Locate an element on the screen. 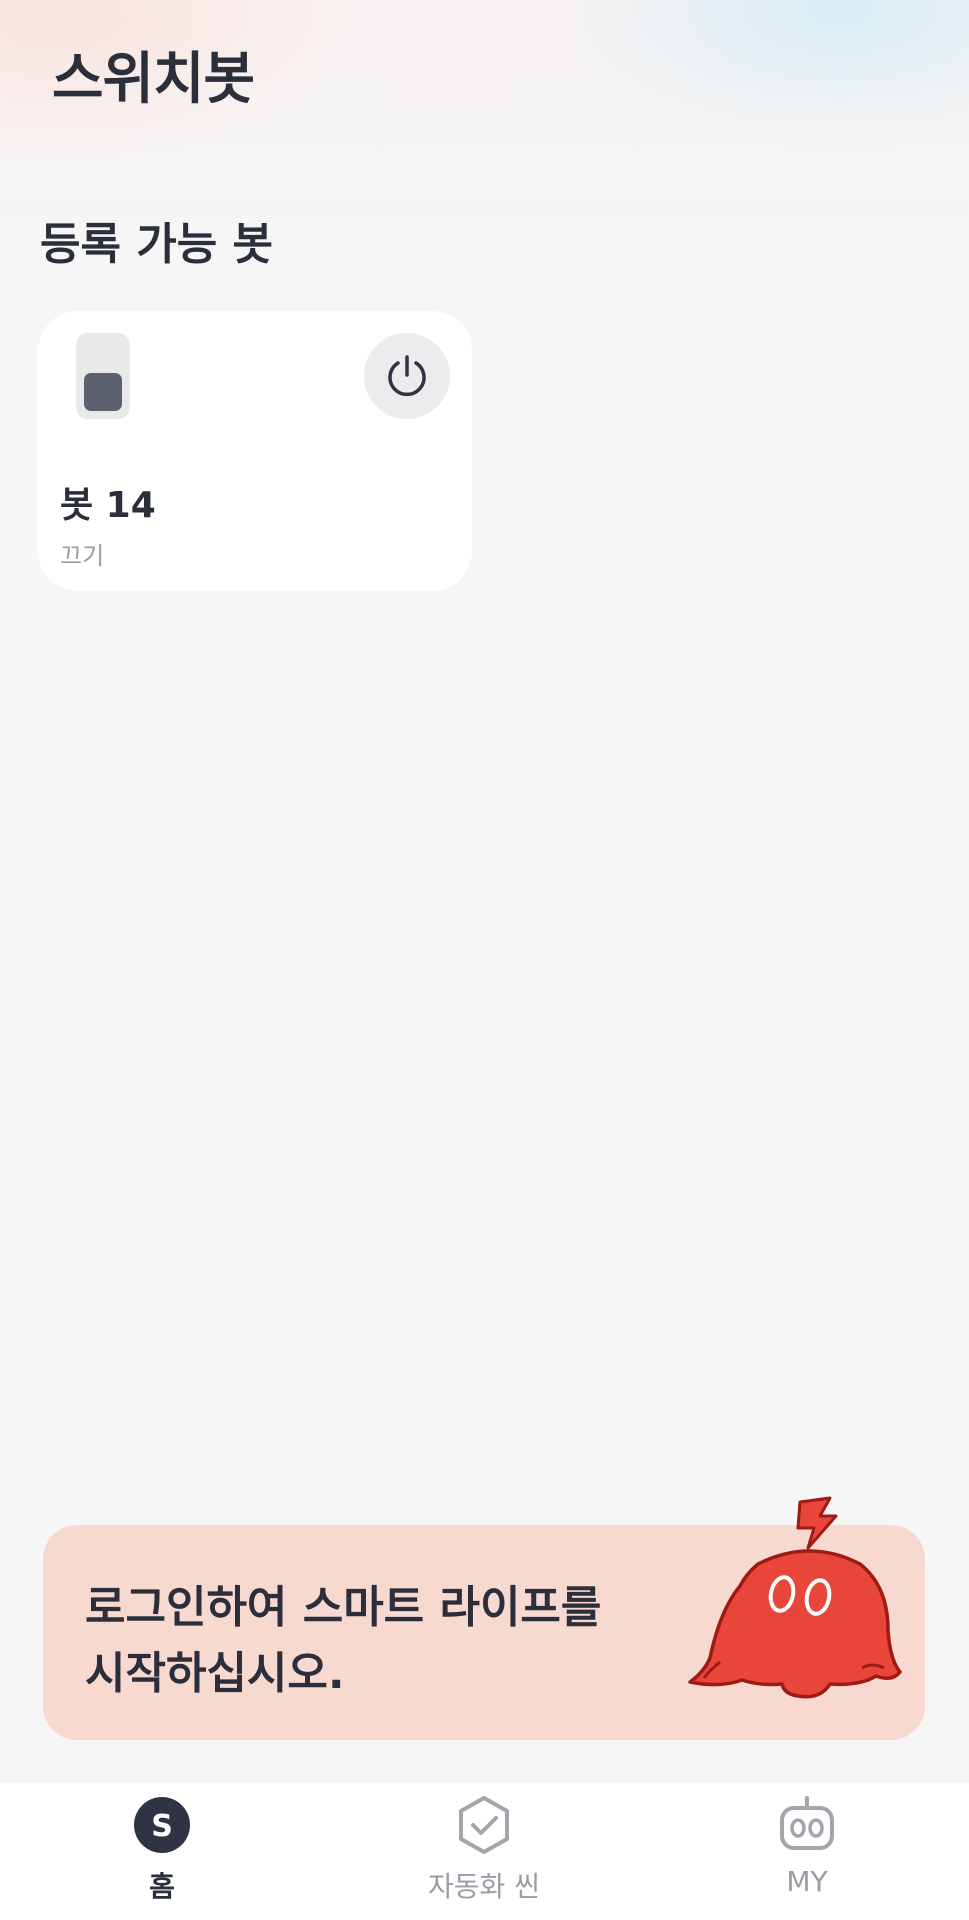  nav-item-my: MY is located at coordinates (807, 1853).